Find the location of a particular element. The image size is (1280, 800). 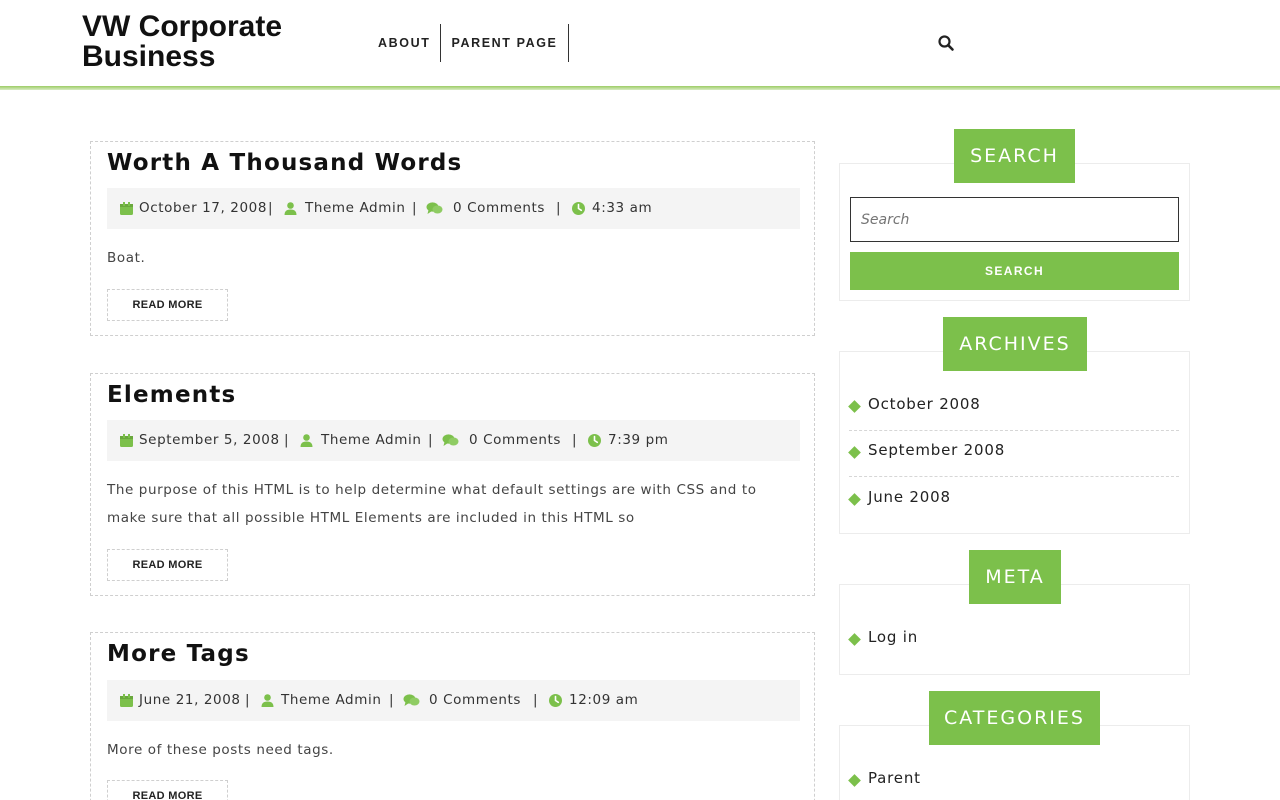

post-title: Elements is located at coordinates (171, 395).